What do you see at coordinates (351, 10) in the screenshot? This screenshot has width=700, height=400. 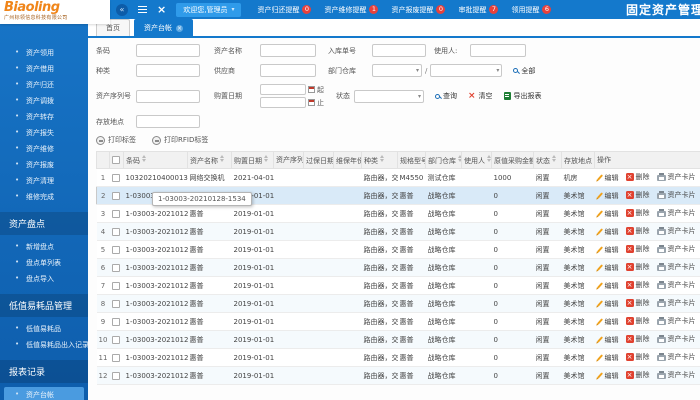 I see `notice-item: 资产维修提醒 1` at bounding box center [351, 10].